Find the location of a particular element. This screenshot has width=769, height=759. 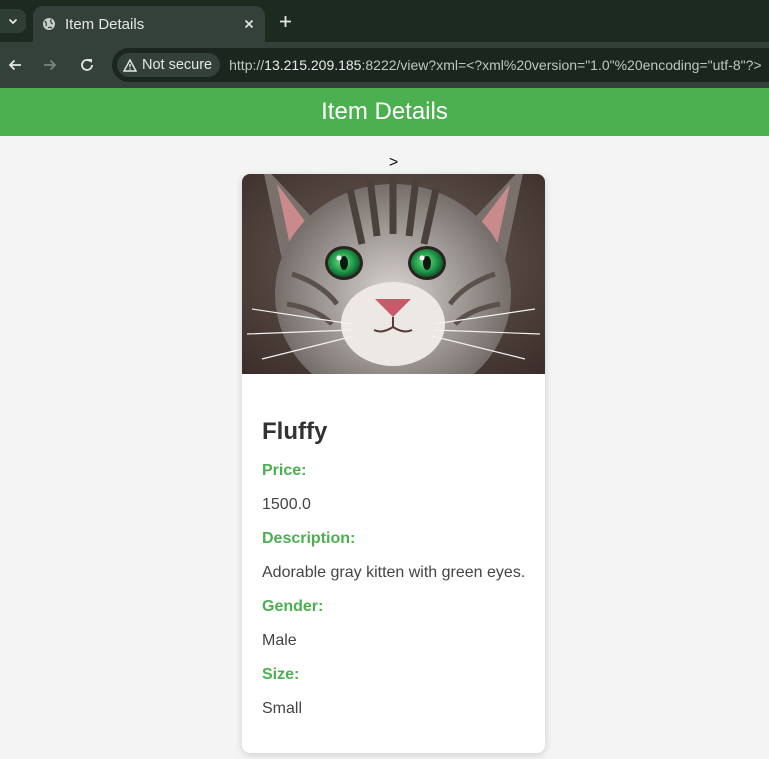

gender-value: Male is located at coordinates (279, 640).